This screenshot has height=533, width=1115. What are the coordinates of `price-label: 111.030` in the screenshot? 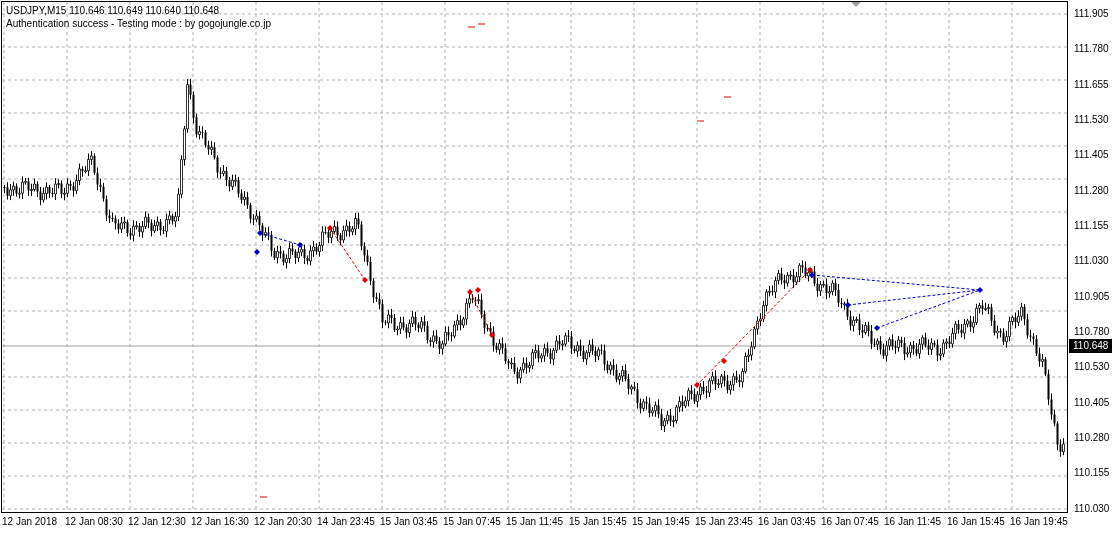 It's located at (1092, 261).